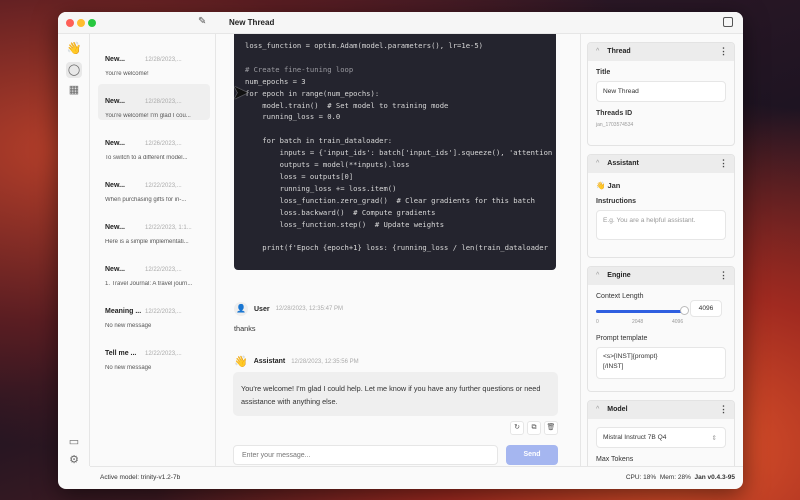 The height and width of the screenshot is (500, 800). I want to click on code-line: outputs = model(**inputs).loss, so click(327, 165).